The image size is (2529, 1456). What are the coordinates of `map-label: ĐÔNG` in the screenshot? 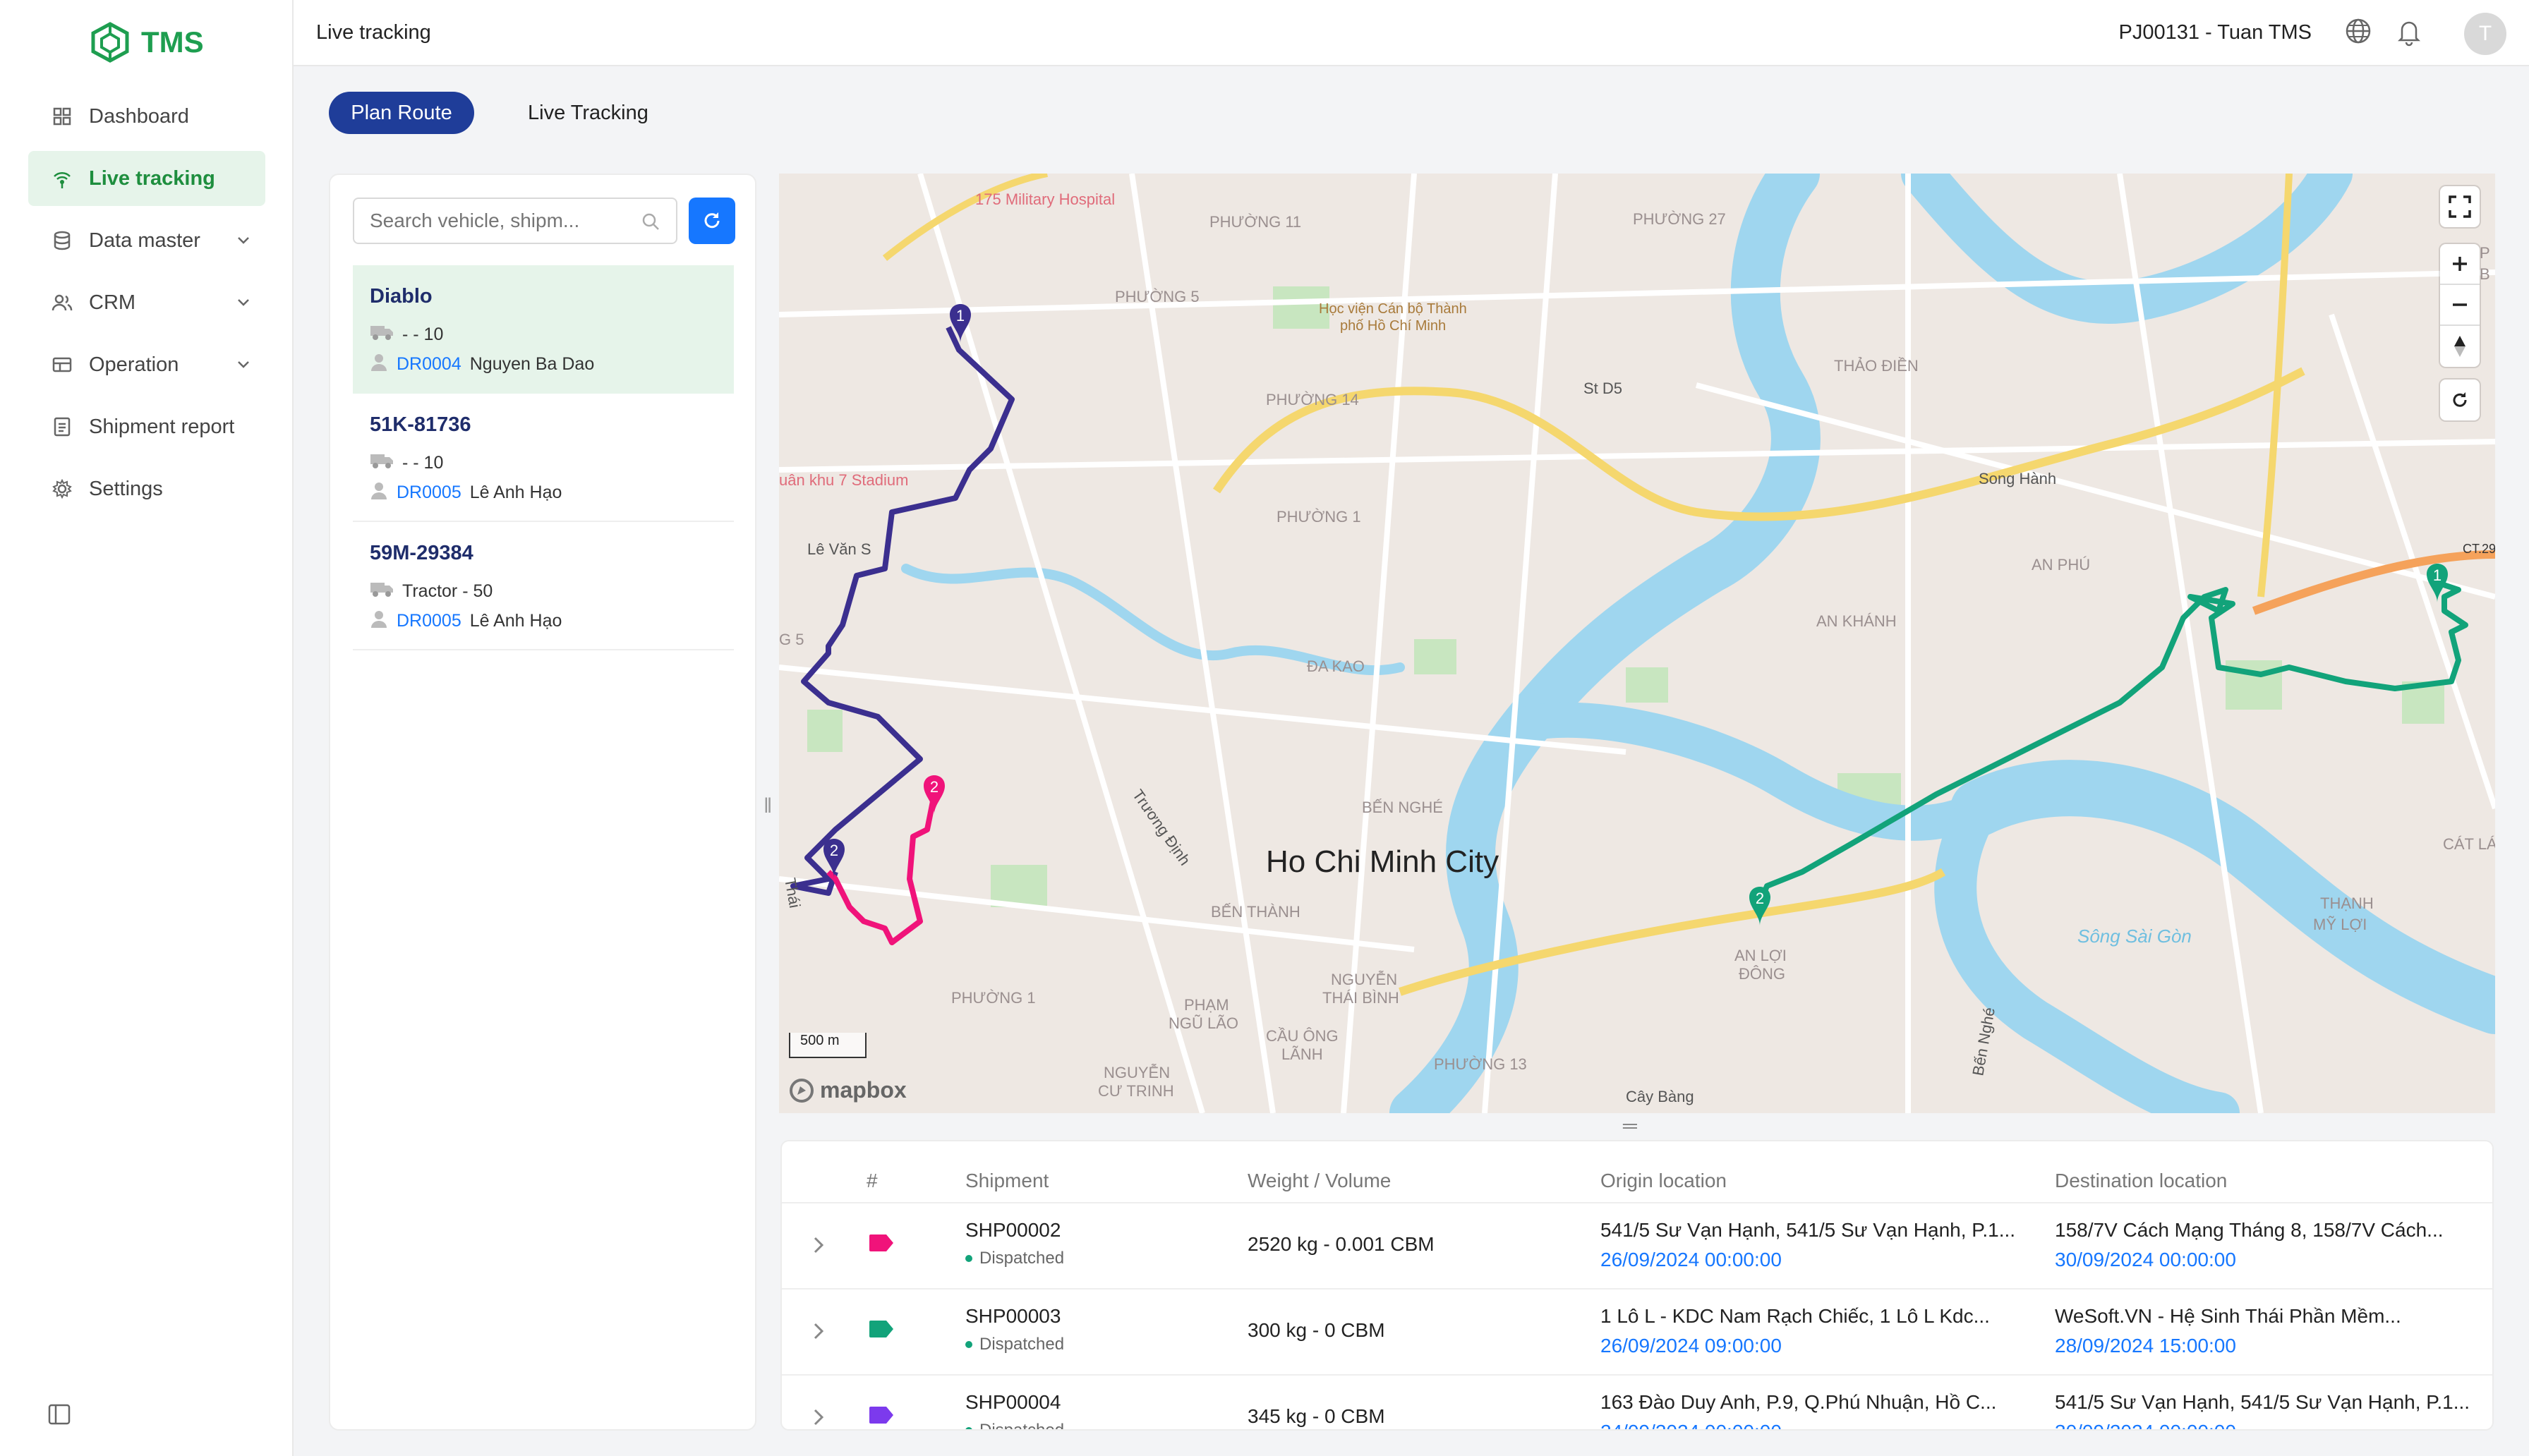 It's located at (1762, 974).